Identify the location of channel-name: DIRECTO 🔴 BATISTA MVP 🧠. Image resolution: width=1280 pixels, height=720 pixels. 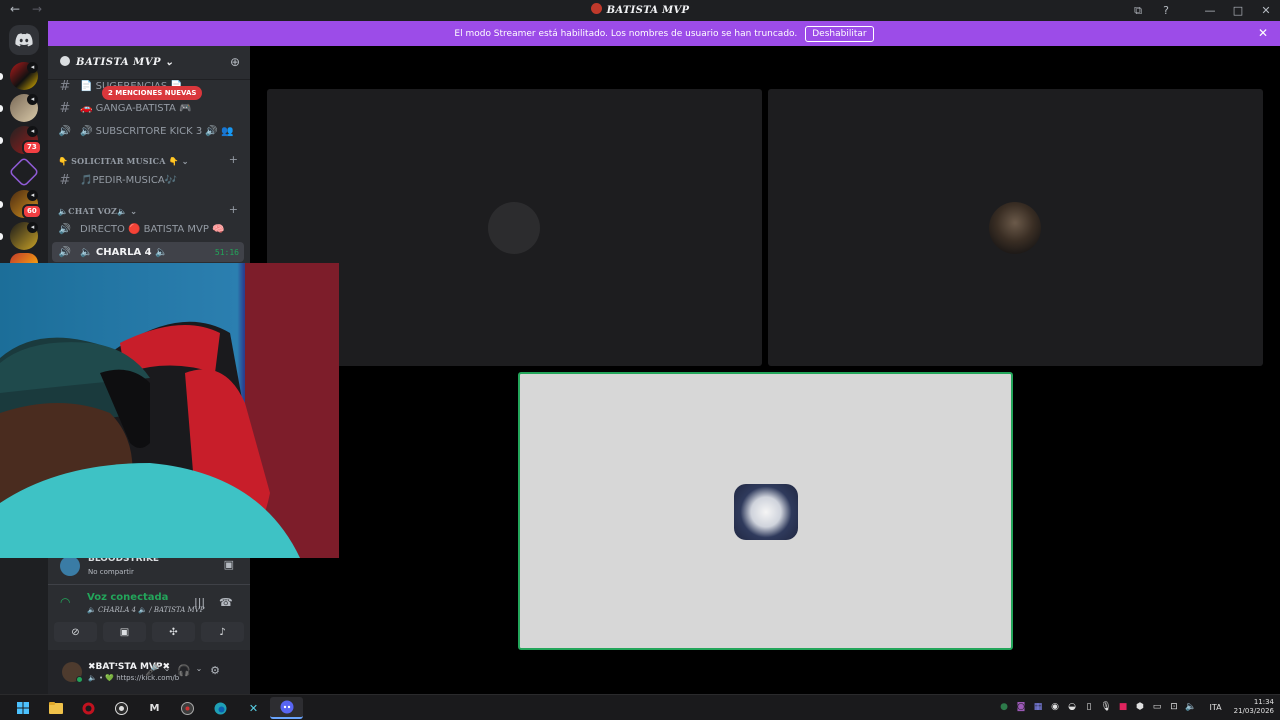
(152, 229).